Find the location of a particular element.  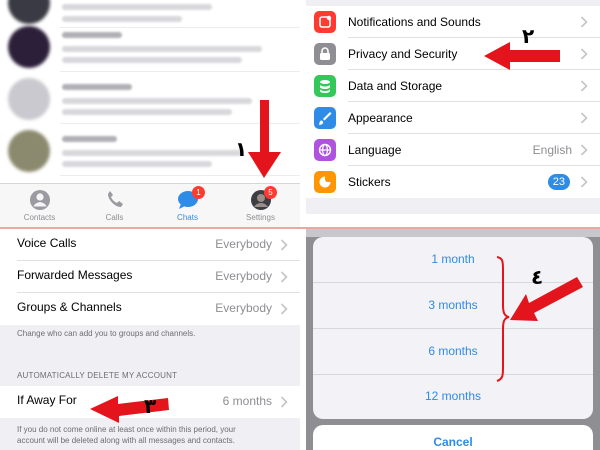

step-4-label: ٤ is located at coordinates (537, 277).